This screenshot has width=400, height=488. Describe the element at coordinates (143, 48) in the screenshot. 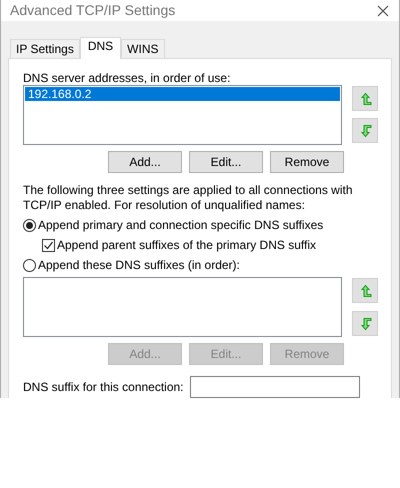

I see `tab: WINS` at that location.